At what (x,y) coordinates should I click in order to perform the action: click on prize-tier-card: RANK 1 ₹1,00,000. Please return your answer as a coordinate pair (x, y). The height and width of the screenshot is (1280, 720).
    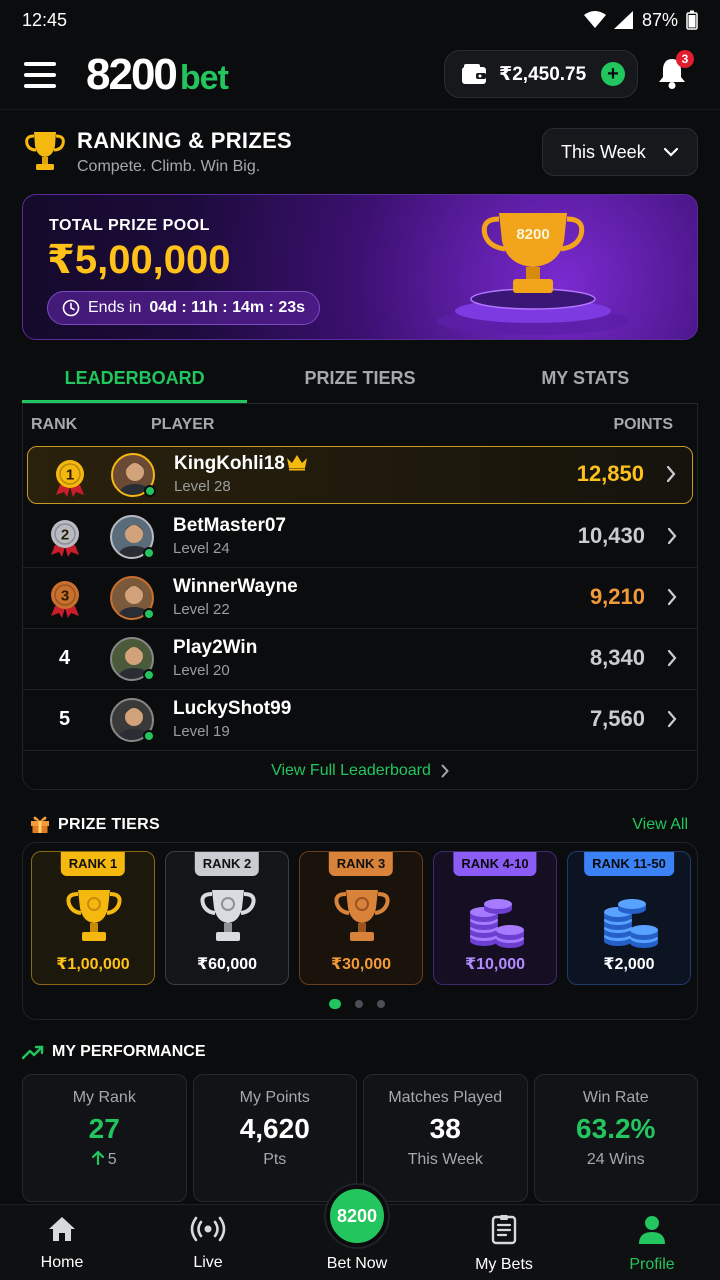
    Looking at the image, I should click on (93, 918).